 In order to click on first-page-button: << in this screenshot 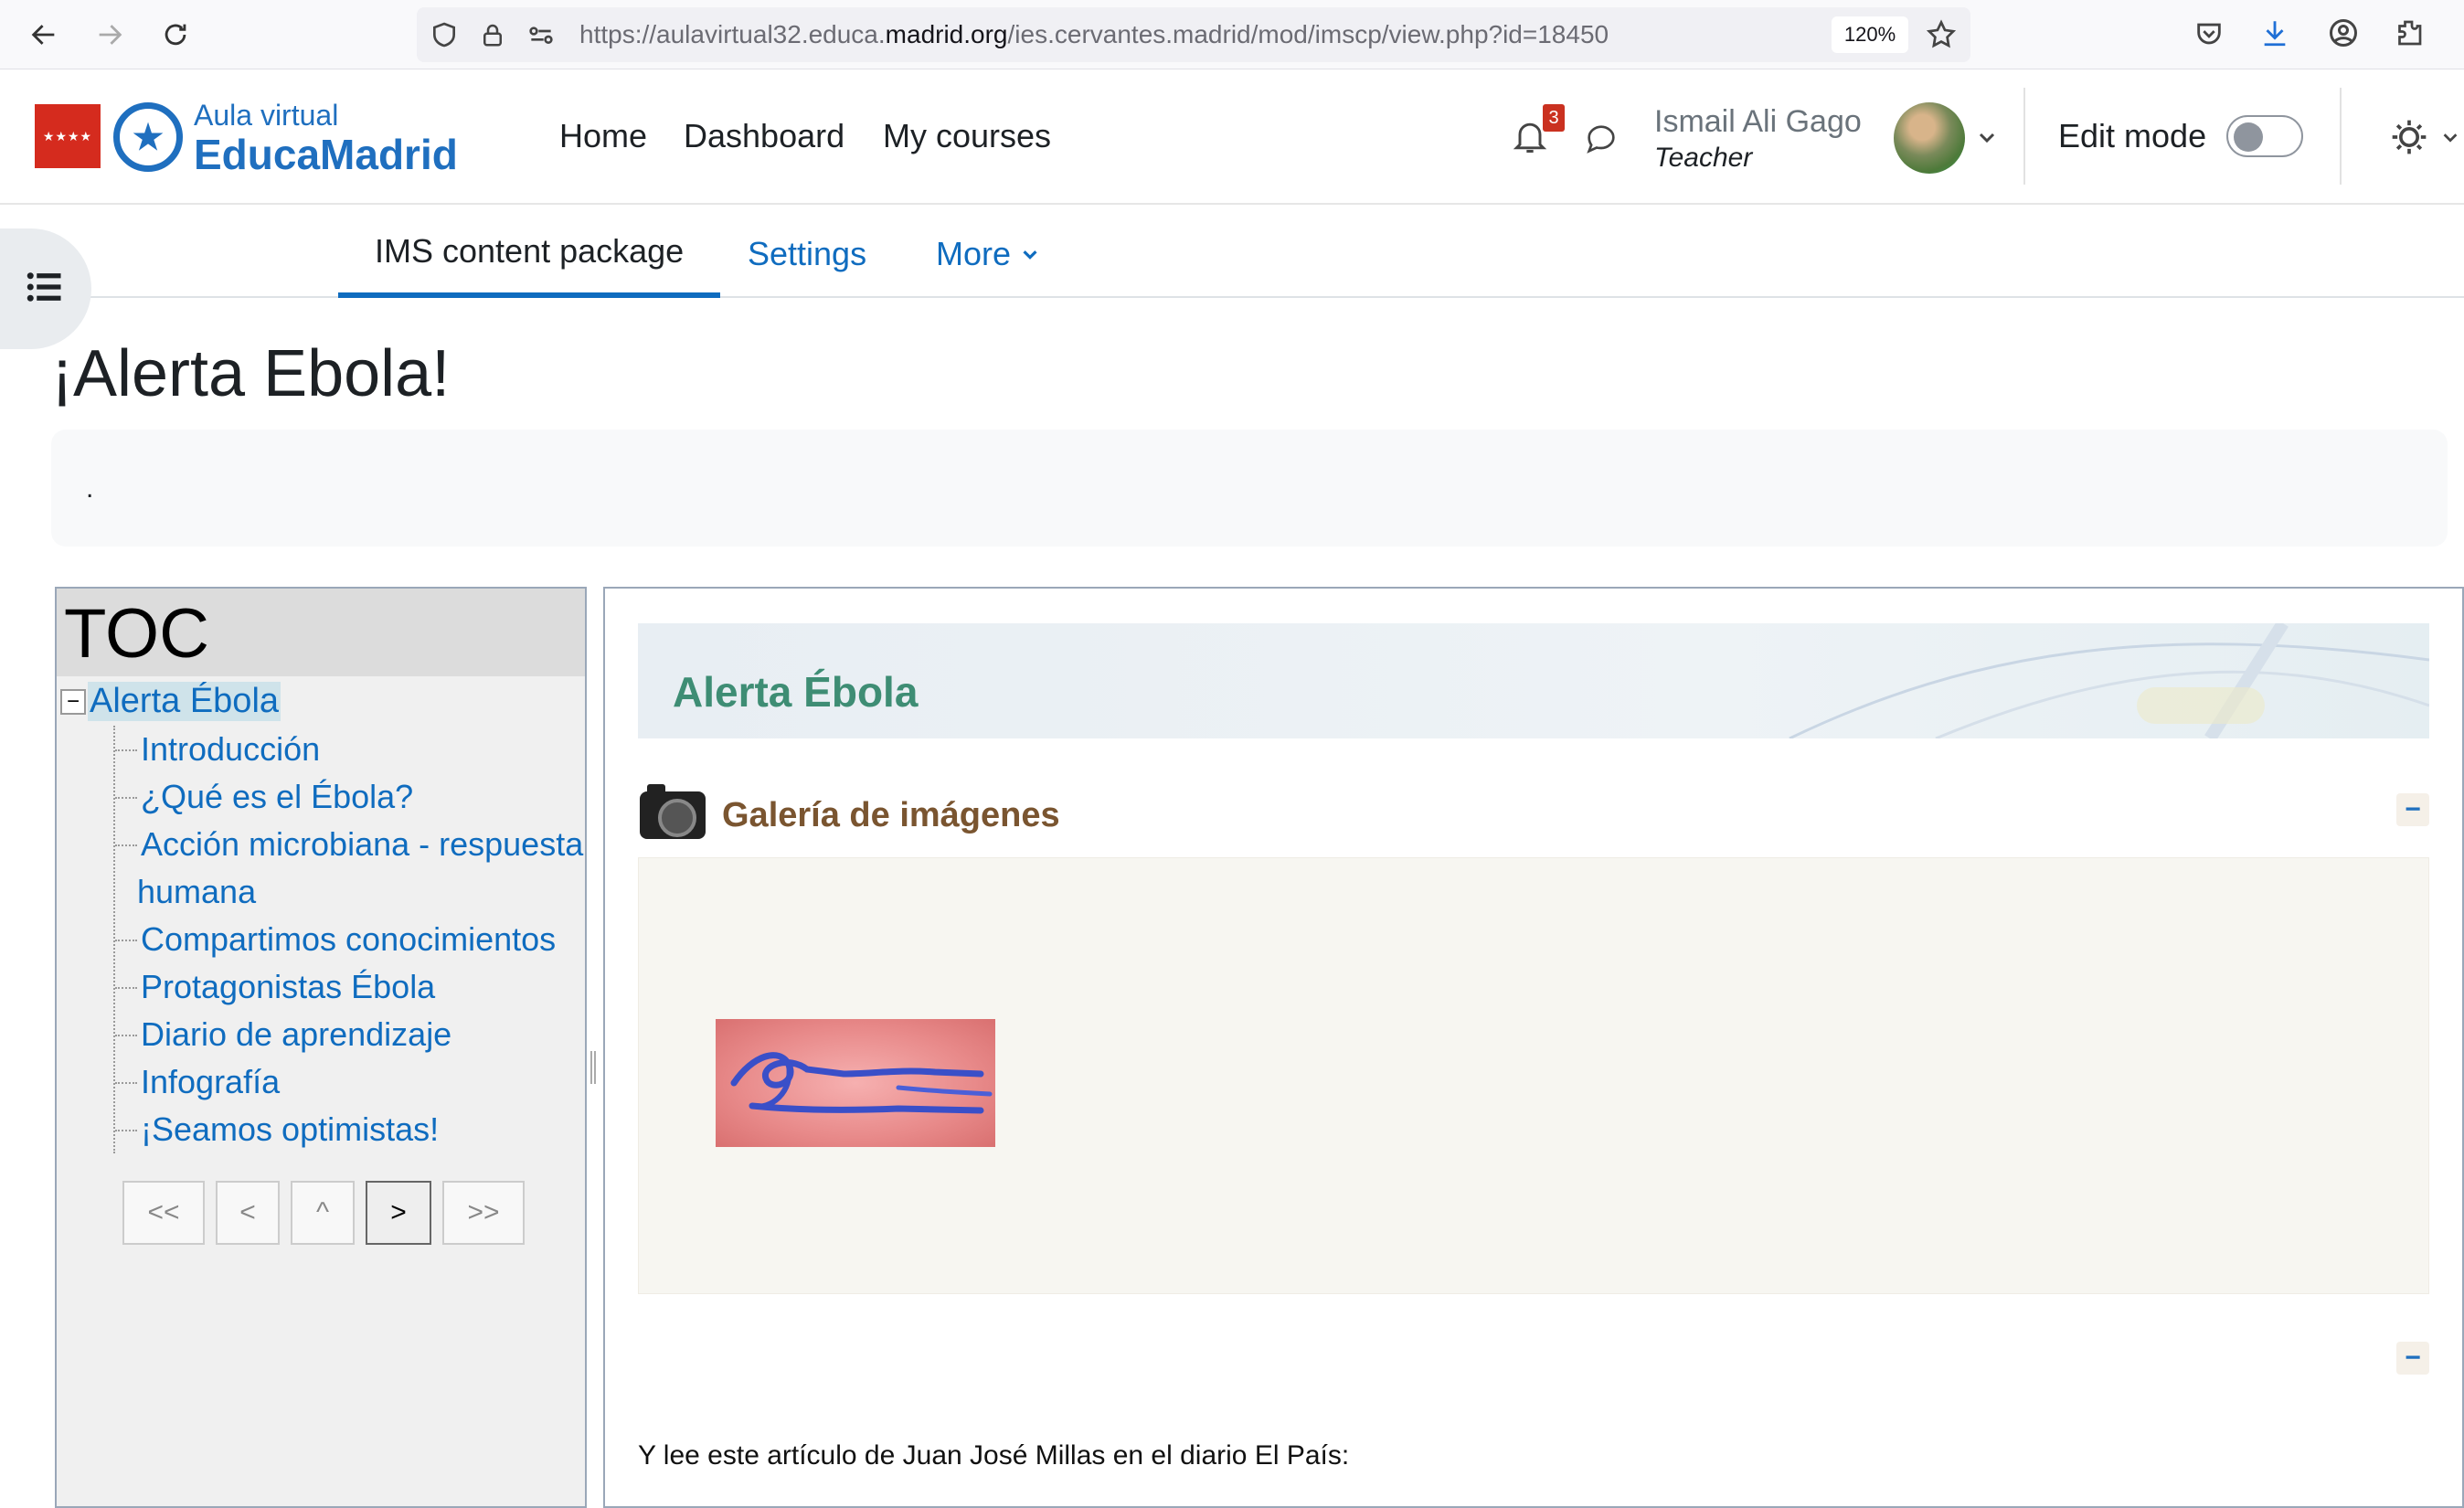, I will do `click(163, 1213)`.